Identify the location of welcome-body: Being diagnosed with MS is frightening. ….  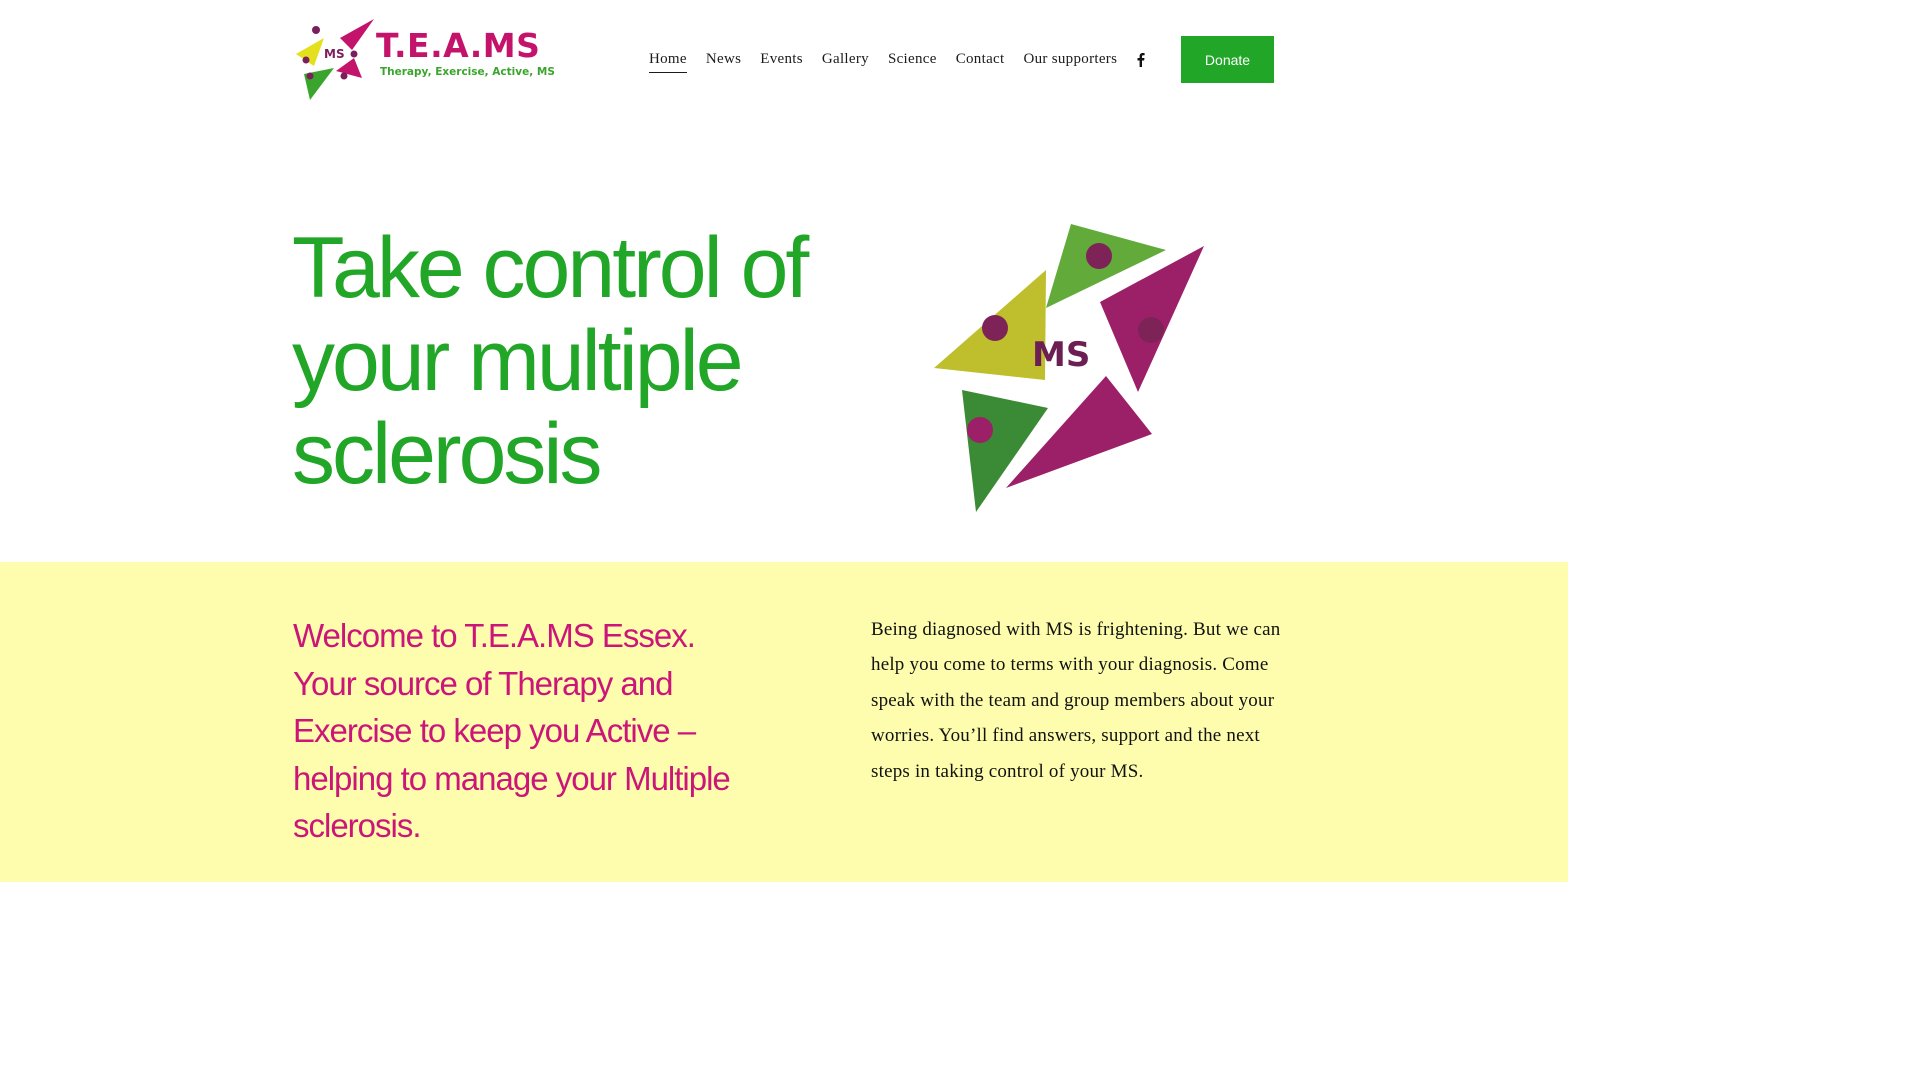
(1076, 700).